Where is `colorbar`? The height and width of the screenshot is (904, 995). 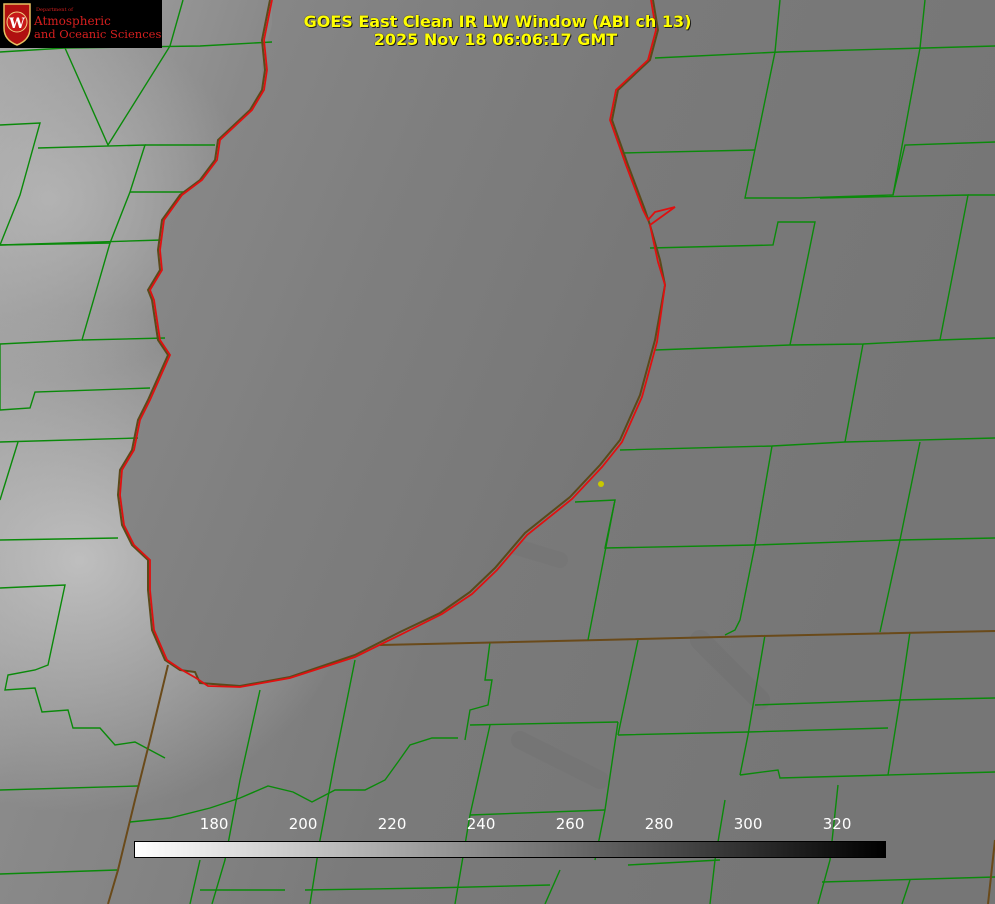
colorbar is located at coordinates (510, 849).